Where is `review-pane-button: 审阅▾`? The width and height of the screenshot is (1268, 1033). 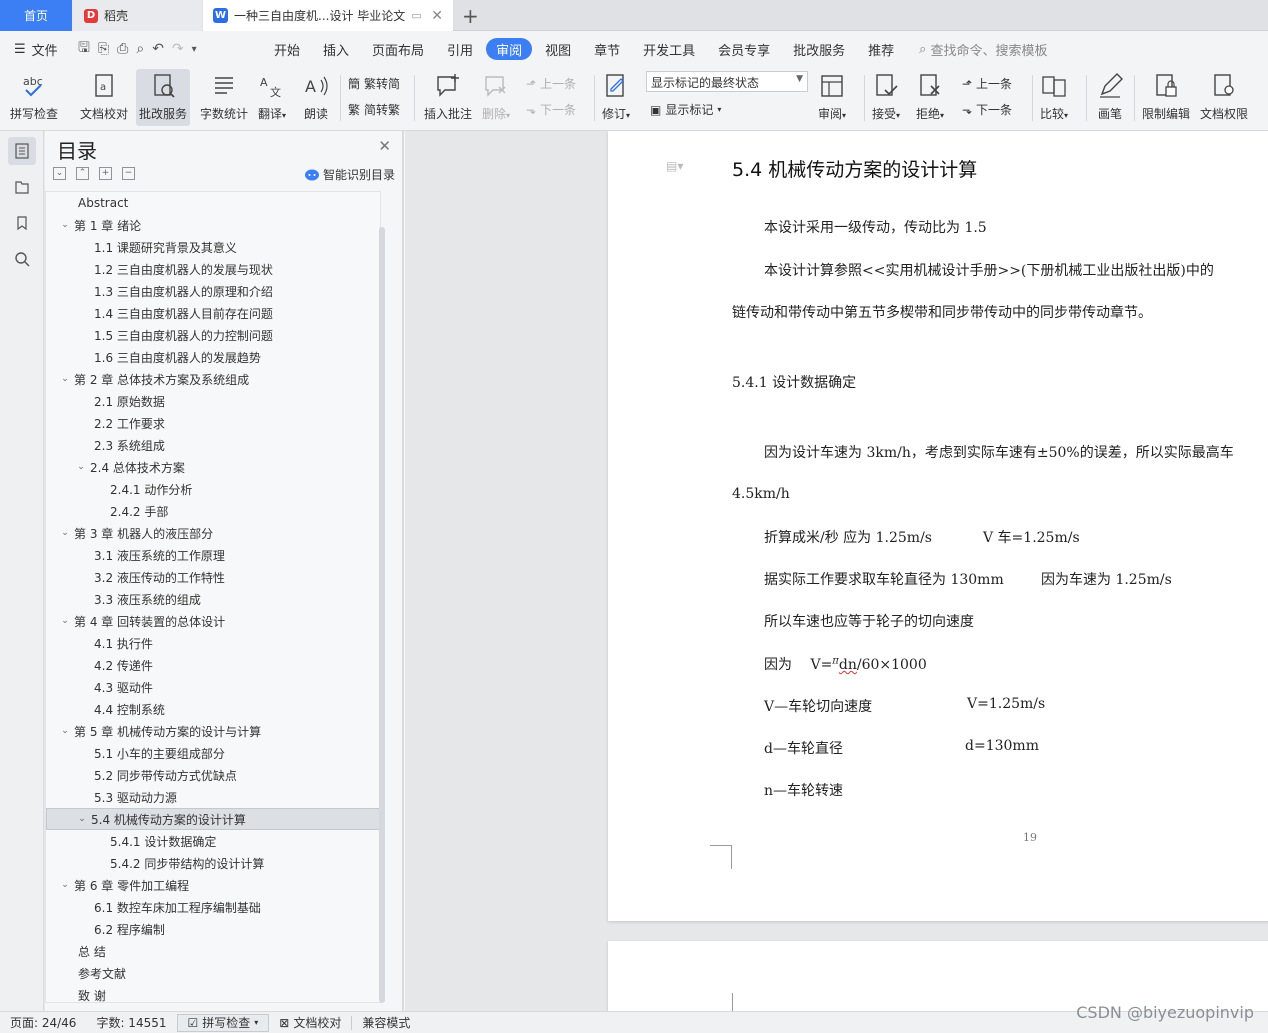
review-pane-button: 审阅▾ is located at coordinates (832, 96).